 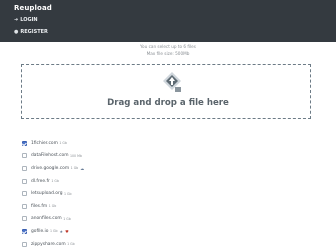 What do you see at coordinates (168, 53) in the screenshot?
I see `max-size-text: Max file size: 500Mb` at bounding box center [168, 53].